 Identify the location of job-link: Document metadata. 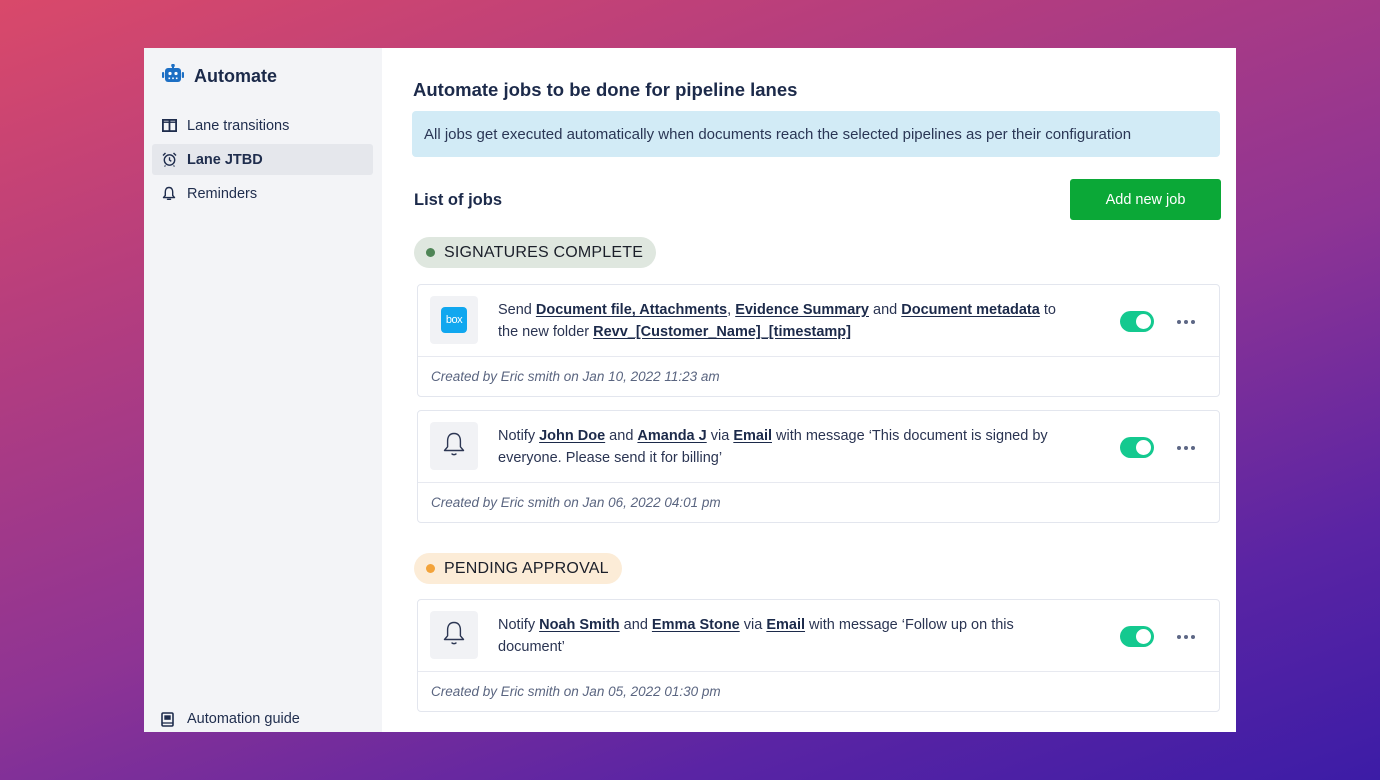
(970, 310).